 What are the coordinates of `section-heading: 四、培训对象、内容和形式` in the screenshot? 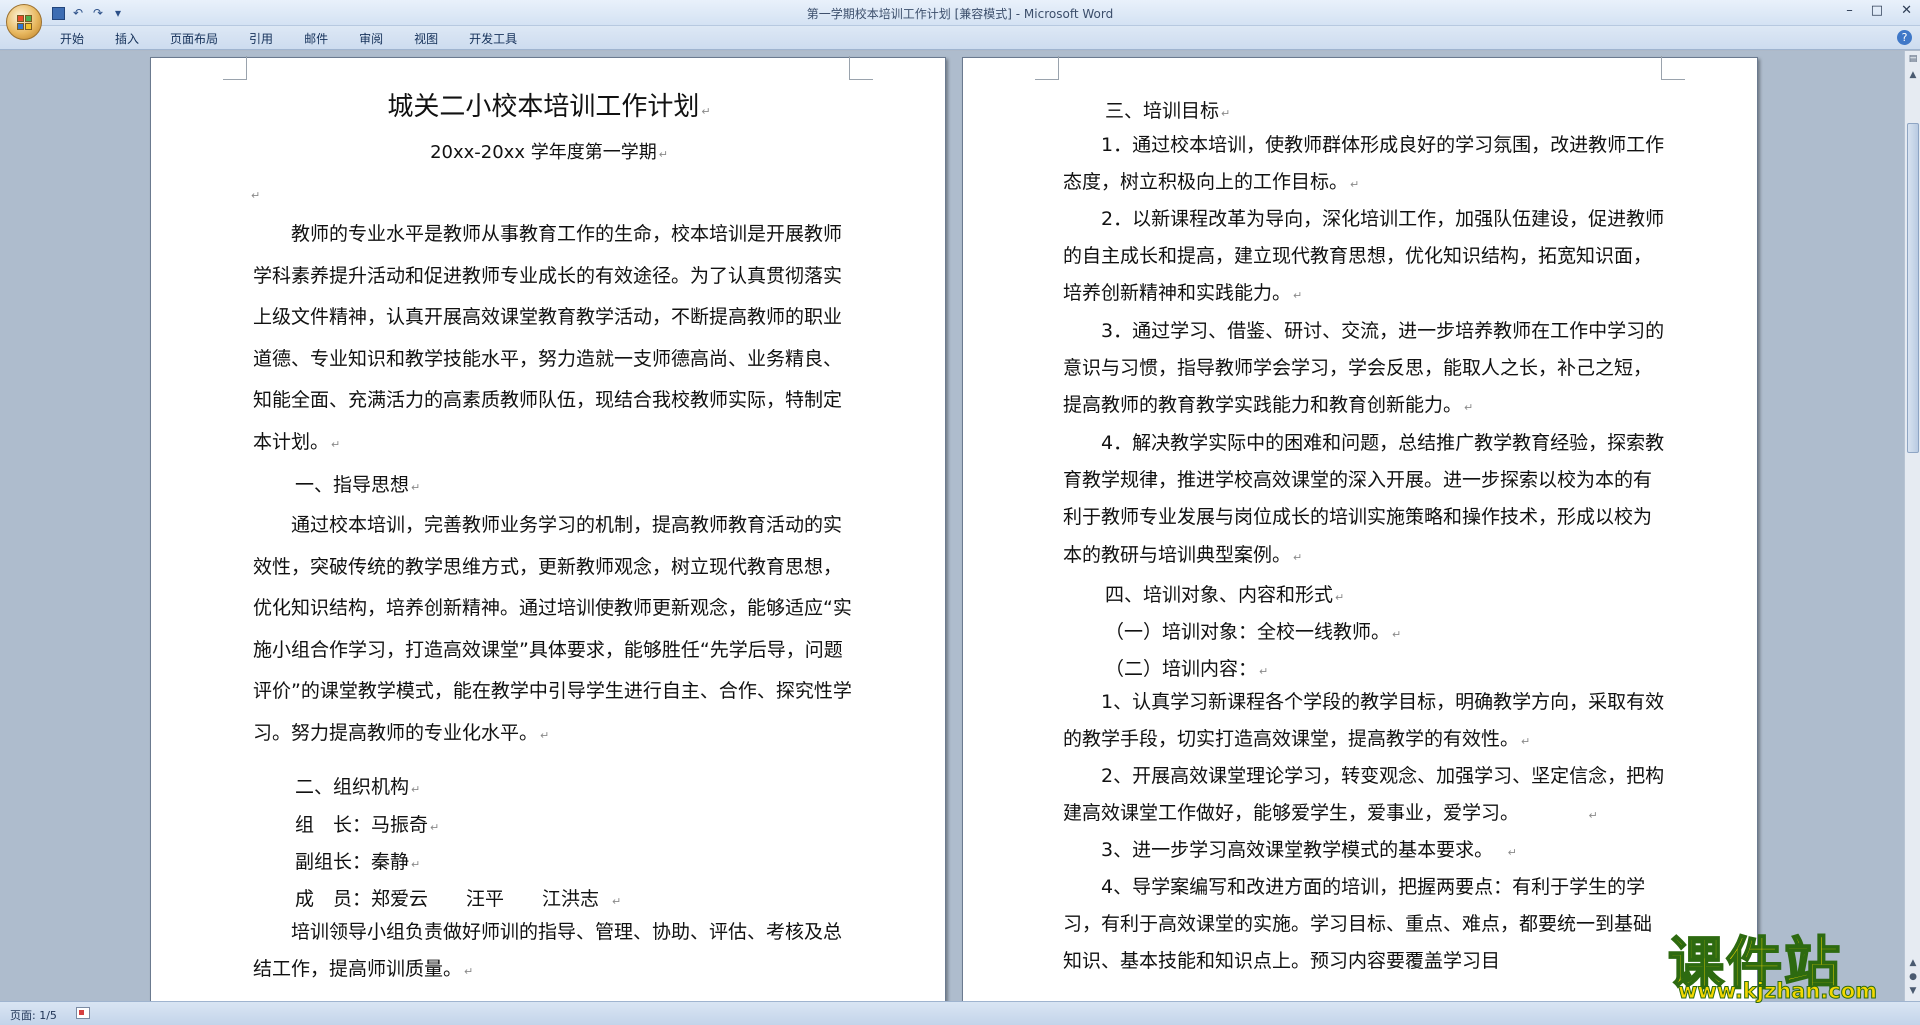 It's located at (1219, 595).